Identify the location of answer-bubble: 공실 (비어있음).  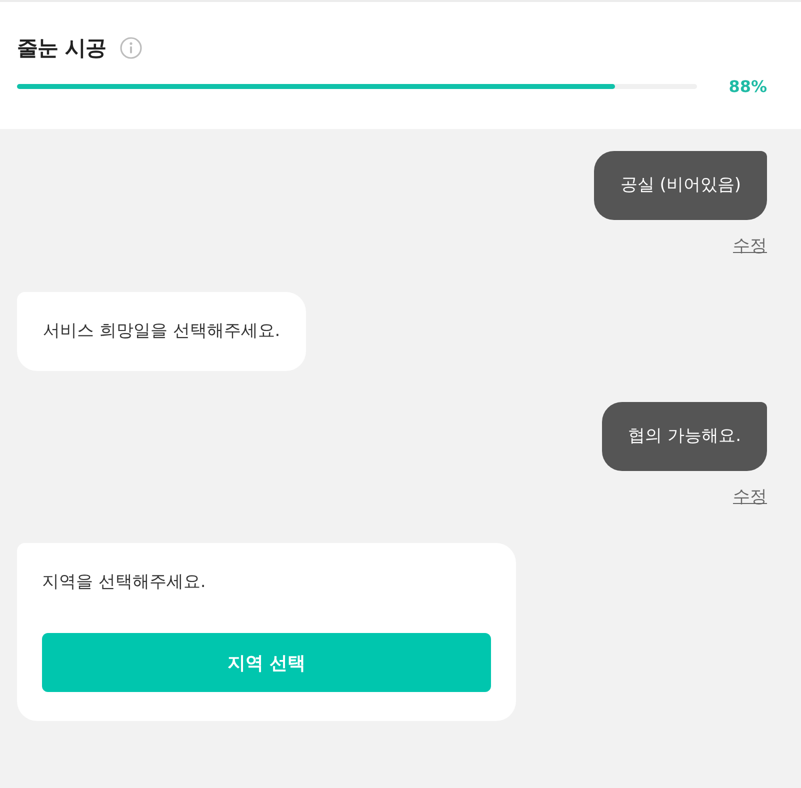
(680, 185).